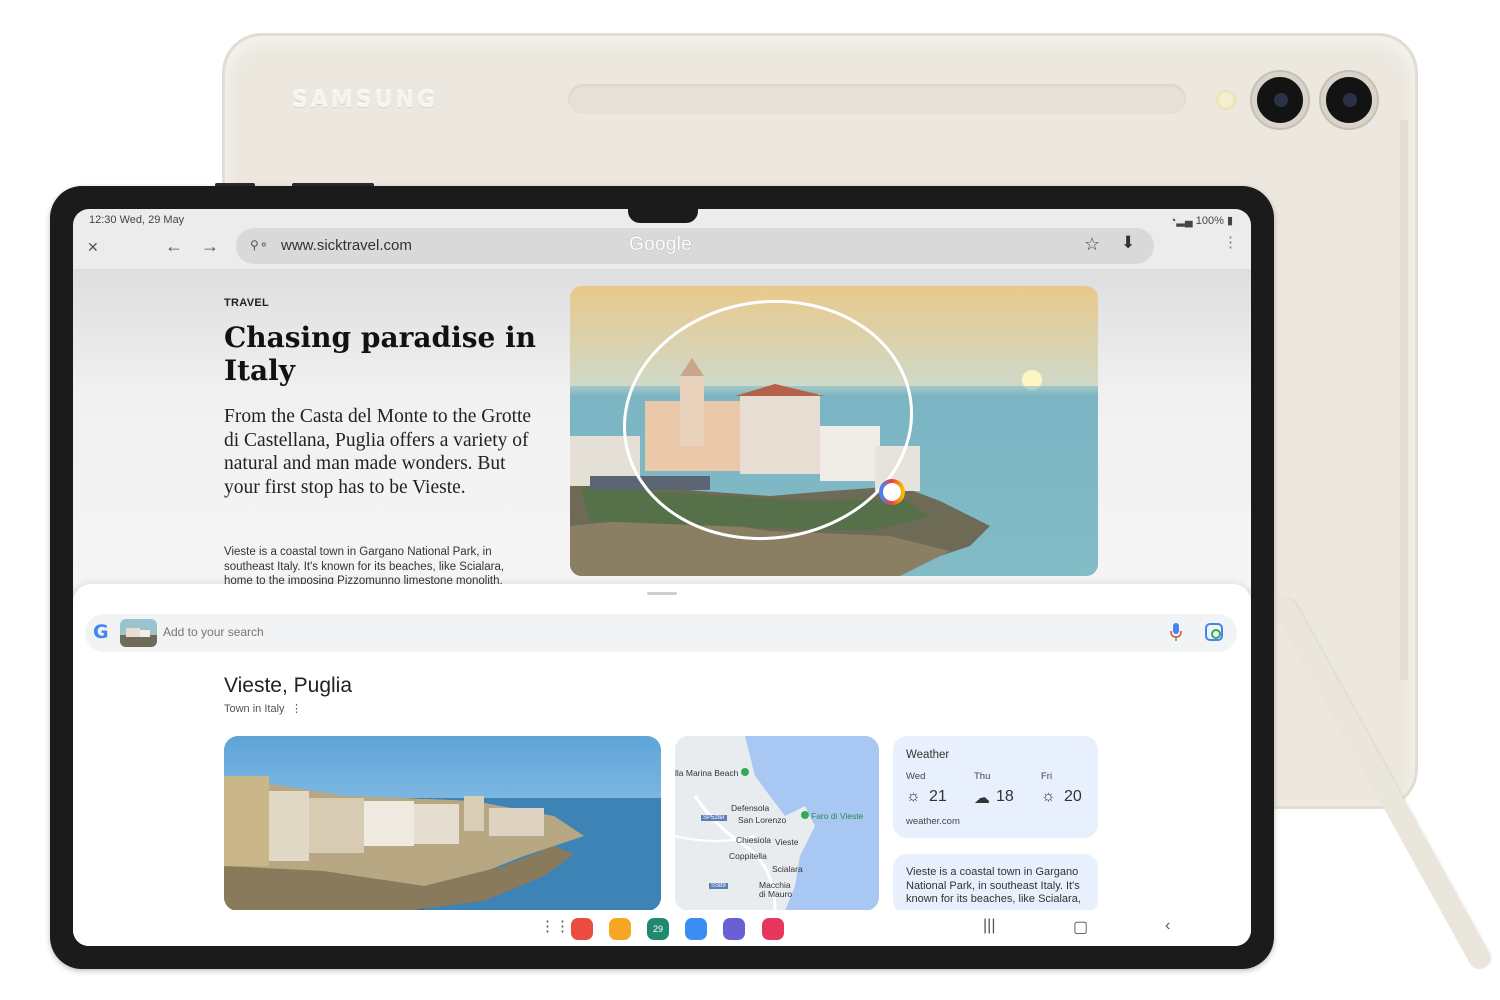 This screenshot has width=1500, height=1000. Describe the element at coordinates (1230, 242) in the screenshot. I see `more-menu-icon: ⋮` at that location.